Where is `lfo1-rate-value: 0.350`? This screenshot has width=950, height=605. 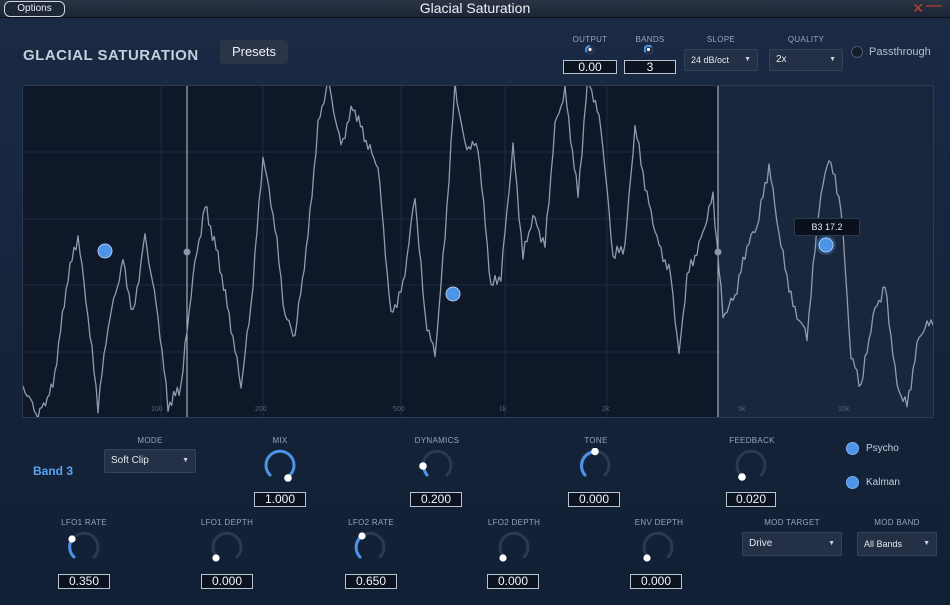 lfo1-rate-value: 0.350 is located at coordinates (84, 581).